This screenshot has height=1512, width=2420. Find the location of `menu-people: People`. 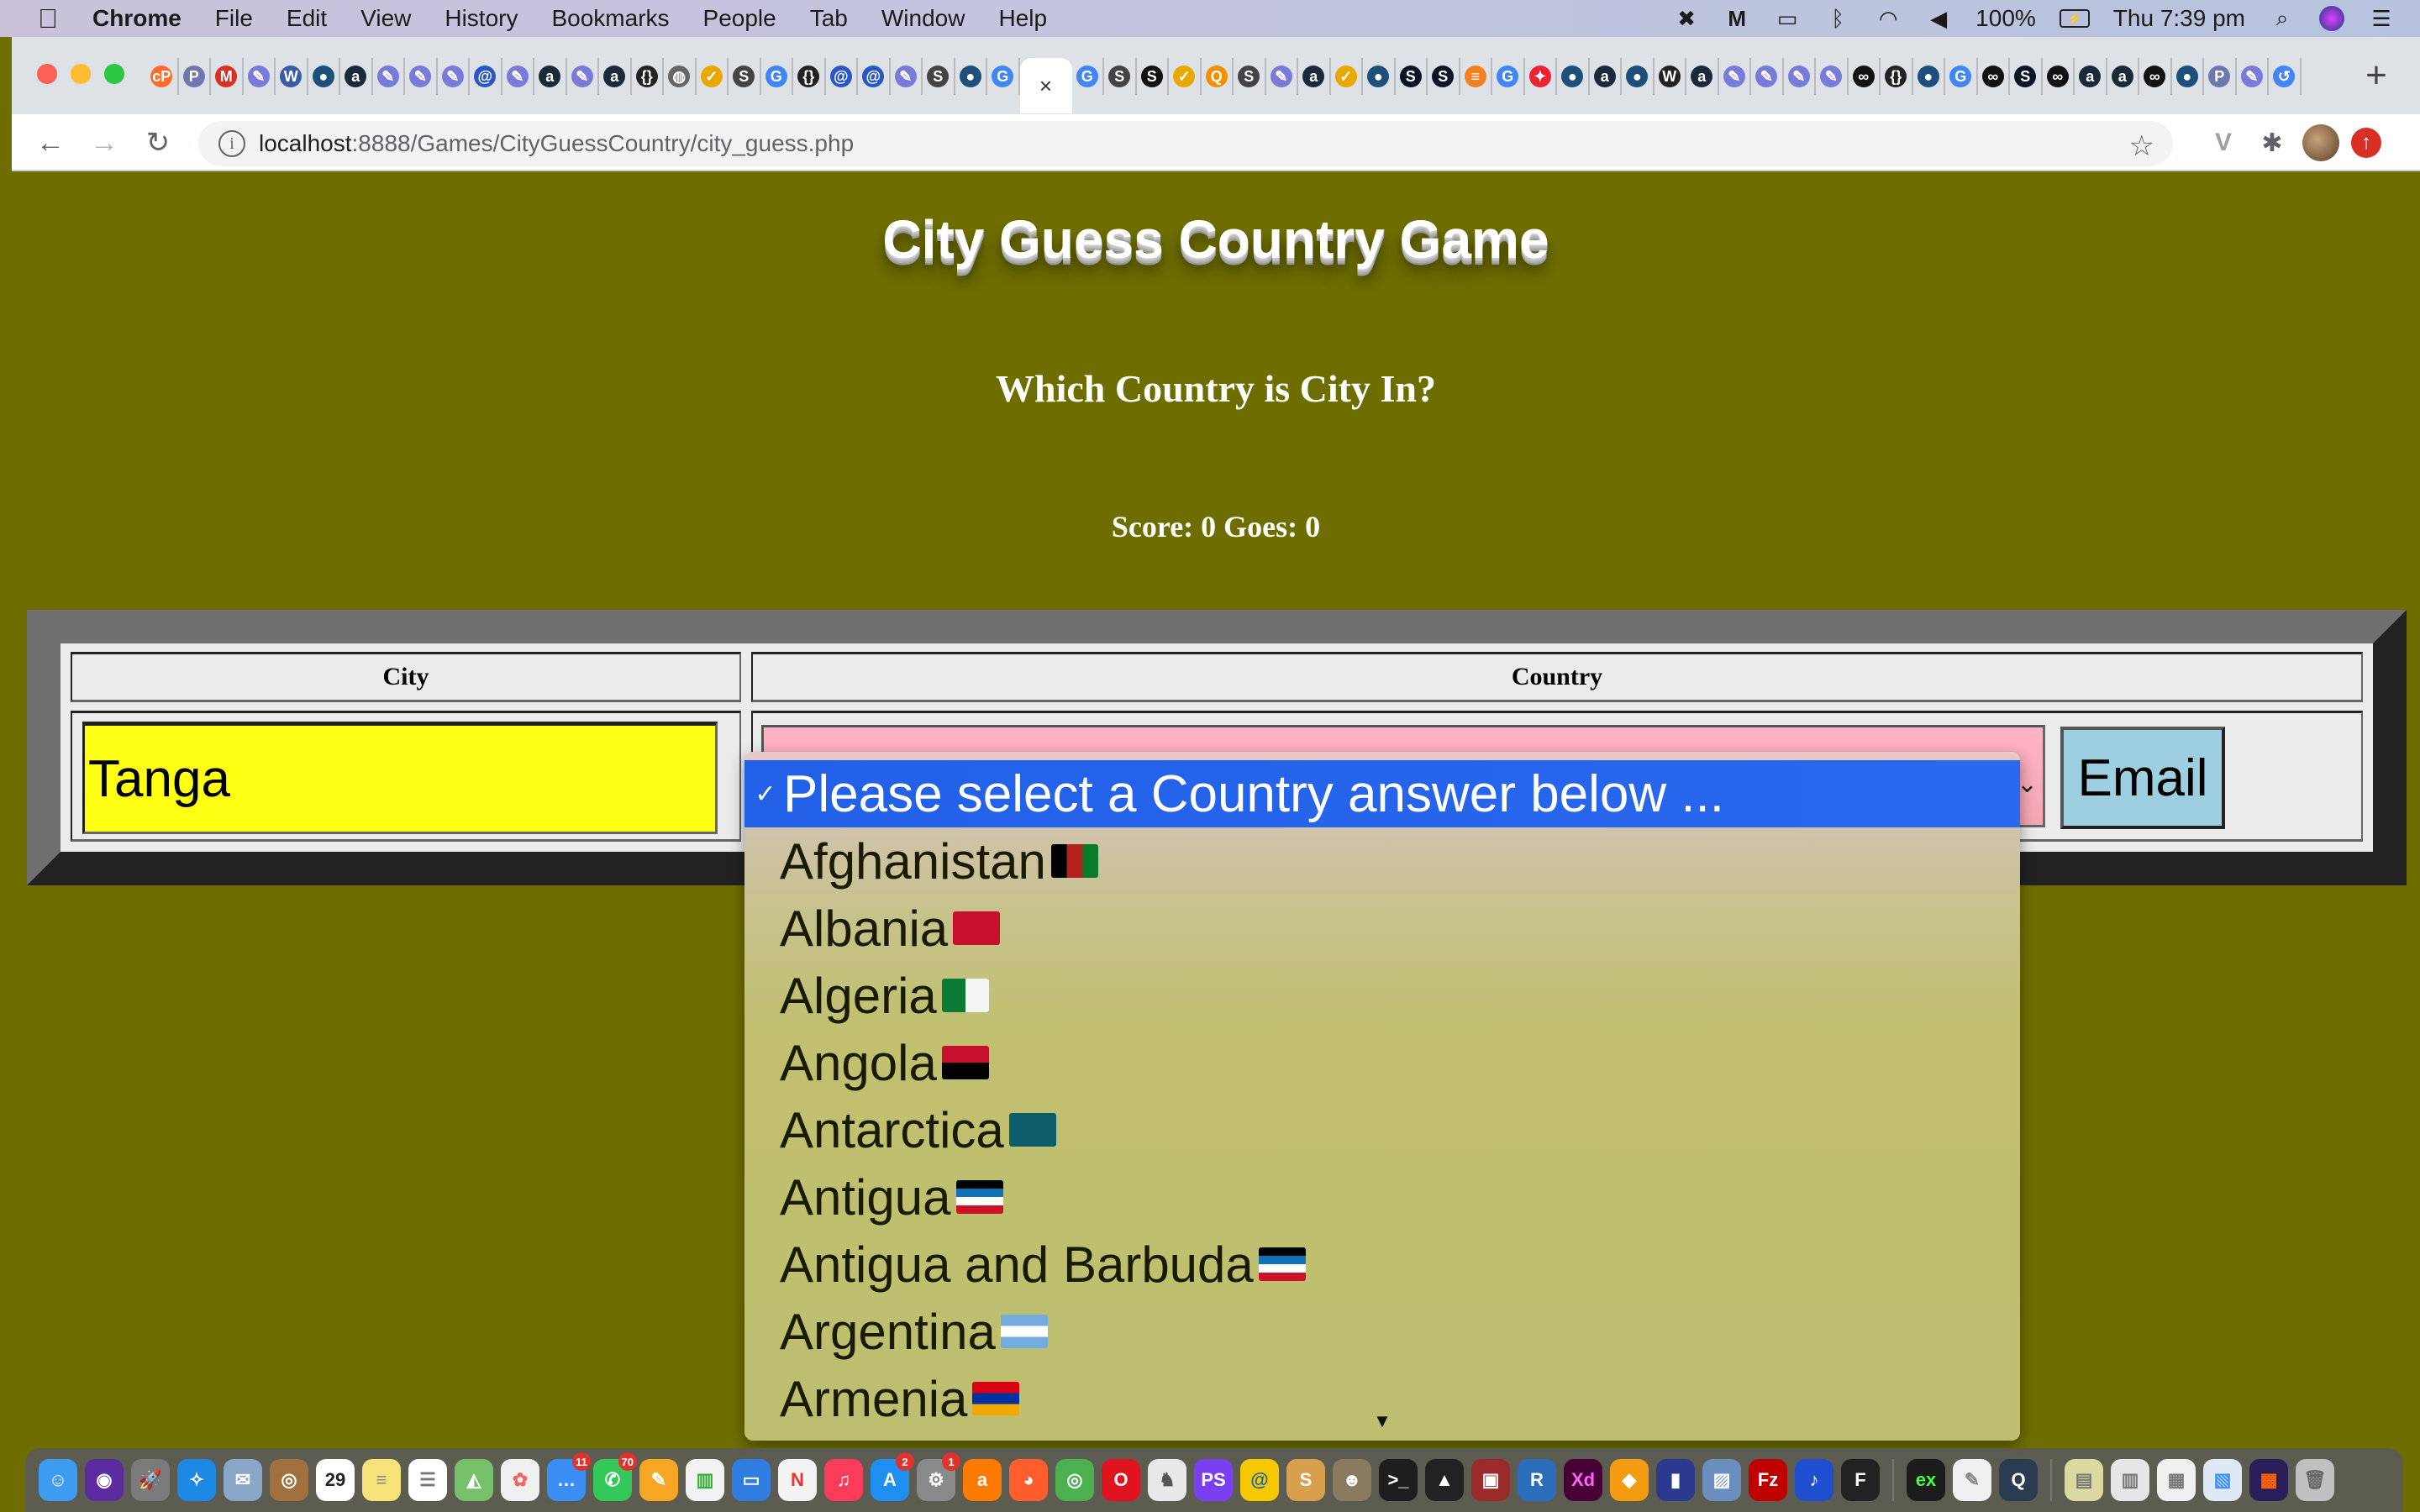

menu-people: People is located at coordinates (739, 18).